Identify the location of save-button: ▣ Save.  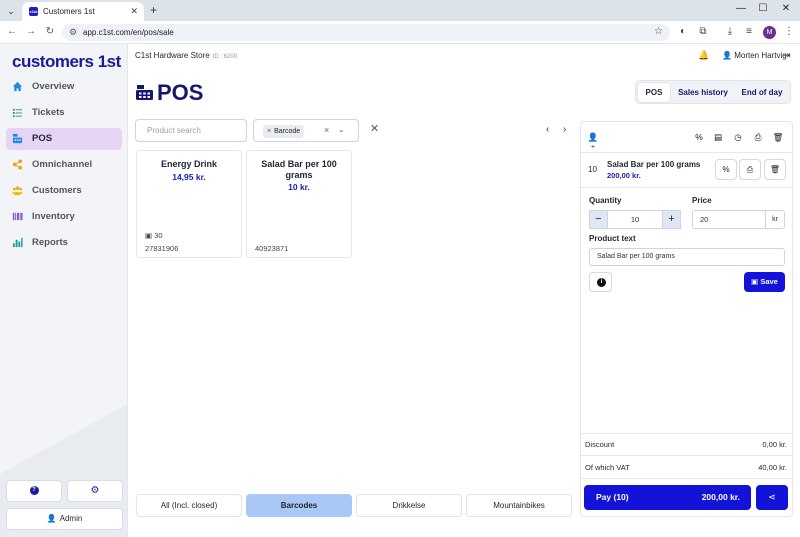
(764, 282).